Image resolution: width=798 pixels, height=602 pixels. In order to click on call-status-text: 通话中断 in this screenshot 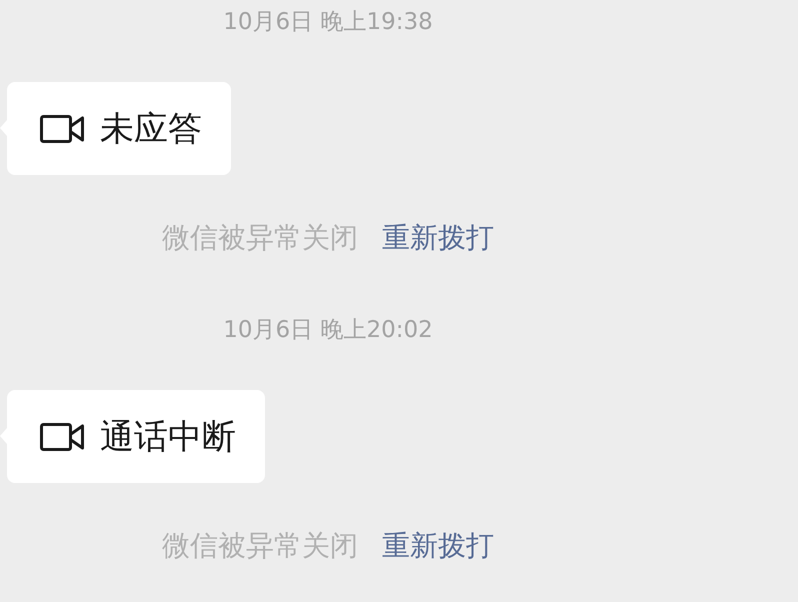, I will do `click(168, 436)`.